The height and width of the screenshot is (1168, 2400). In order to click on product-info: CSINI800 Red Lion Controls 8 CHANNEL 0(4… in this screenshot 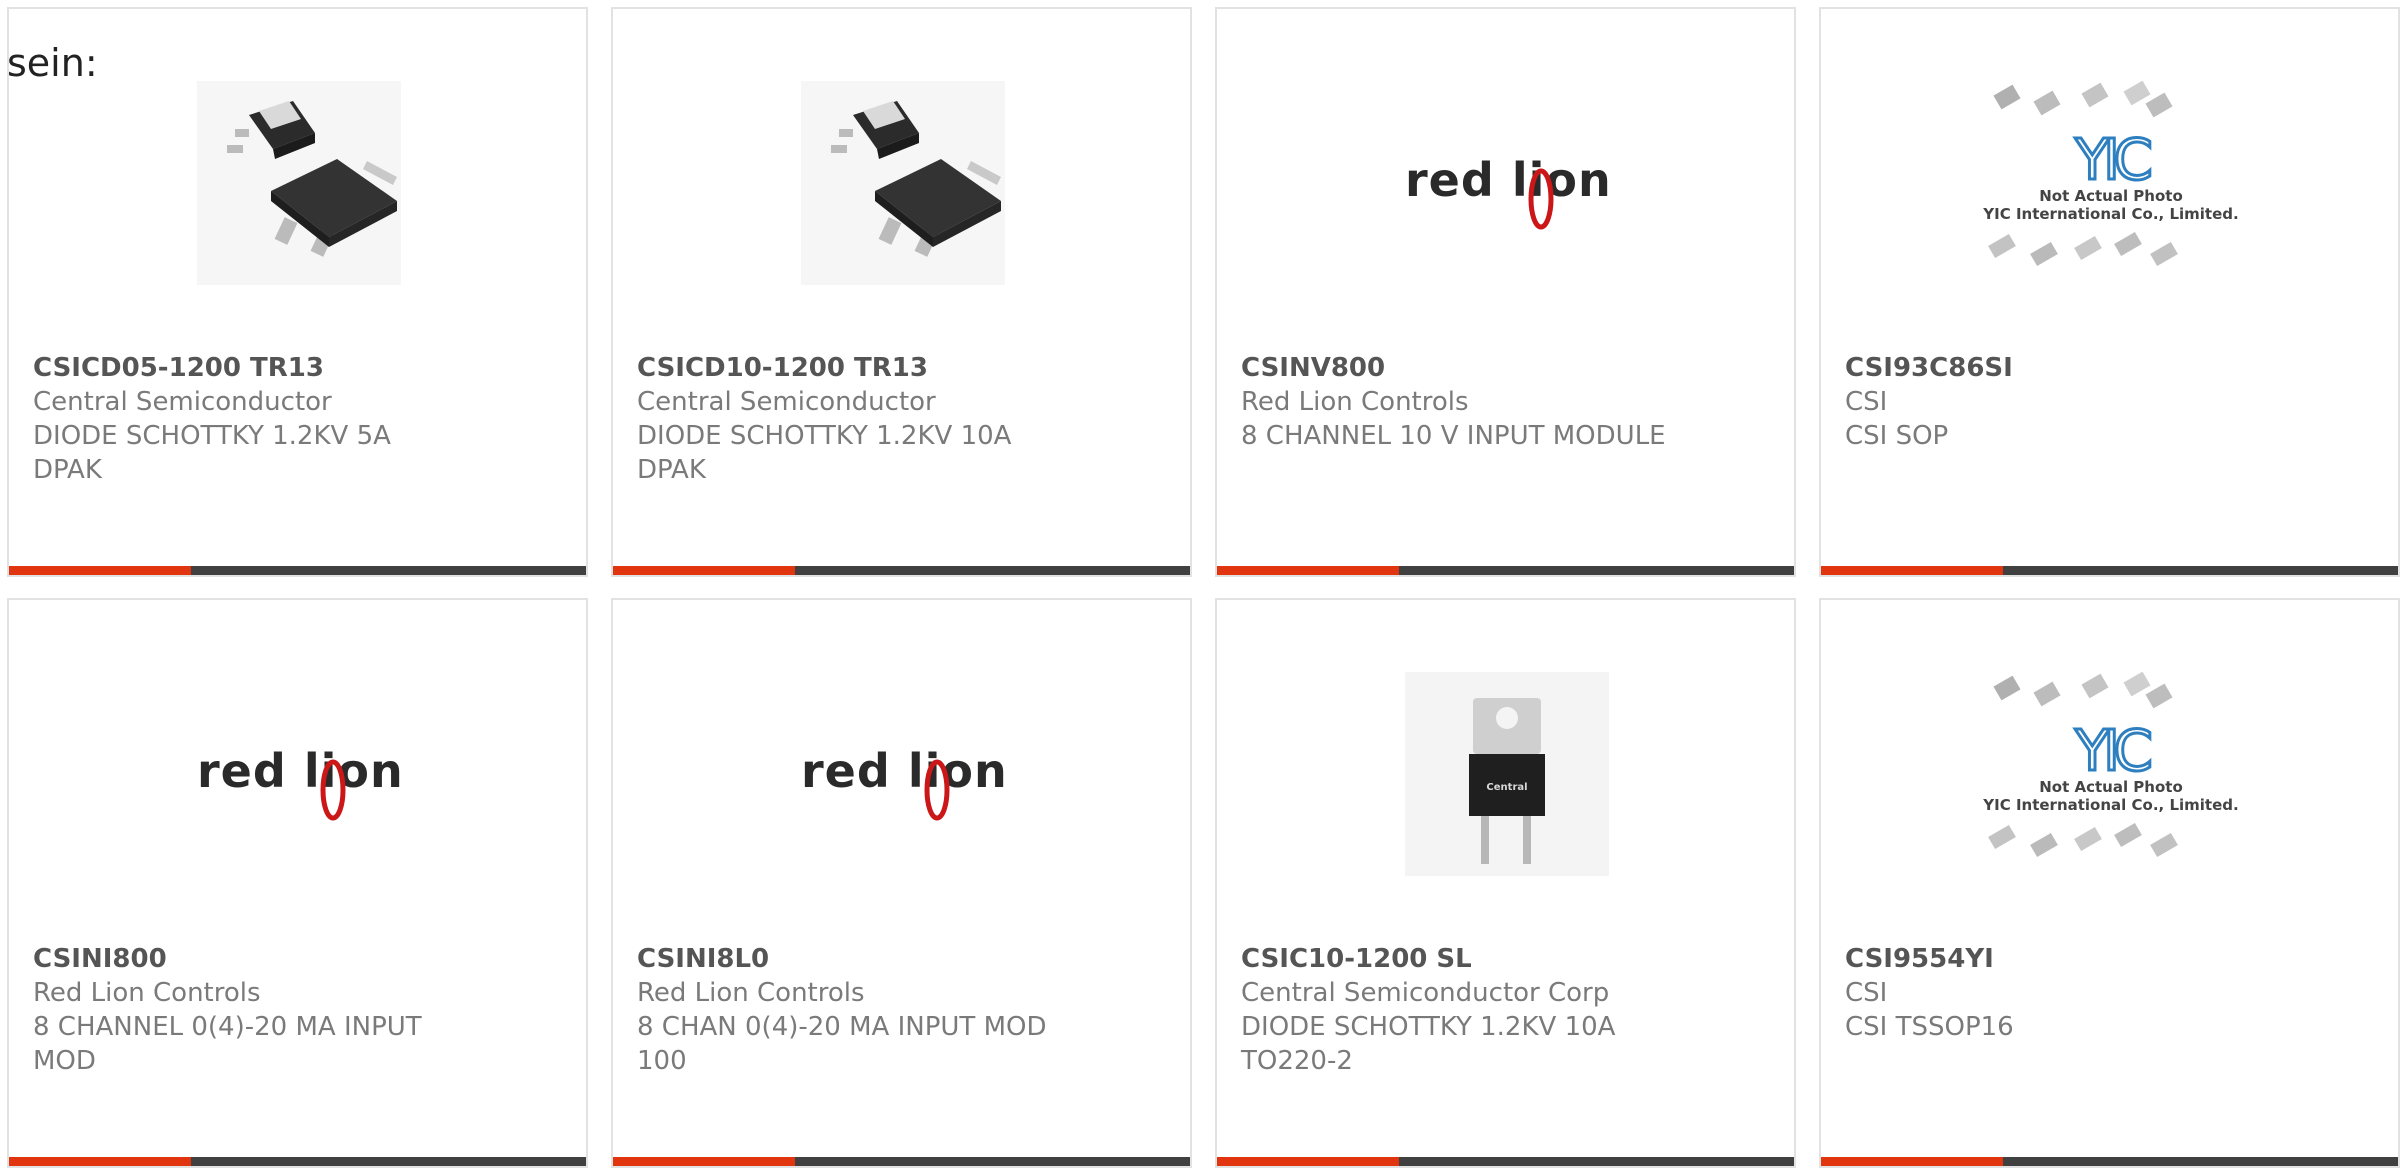, I will do `click(299, 1010)`.